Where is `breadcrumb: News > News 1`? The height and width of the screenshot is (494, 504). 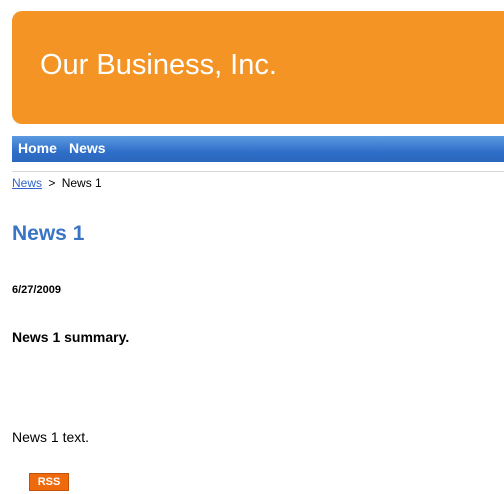
breadcrumb: News > News 1 is located at coordinates (57, 183).